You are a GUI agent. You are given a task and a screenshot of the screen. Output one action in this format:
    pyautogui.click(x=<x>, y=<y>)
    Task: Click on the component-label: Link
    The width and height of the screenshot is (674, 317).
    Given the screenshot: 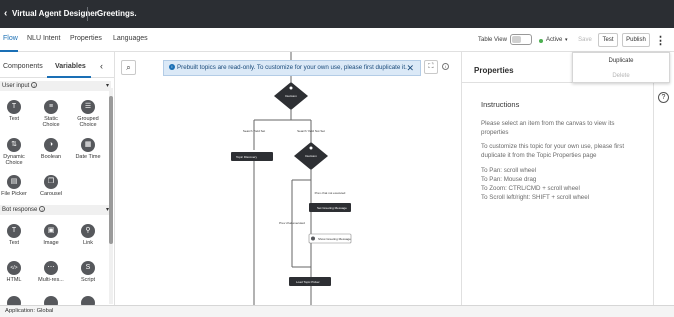 What is the action you would take?
    pyautogui.click(x=88, y=243)
    